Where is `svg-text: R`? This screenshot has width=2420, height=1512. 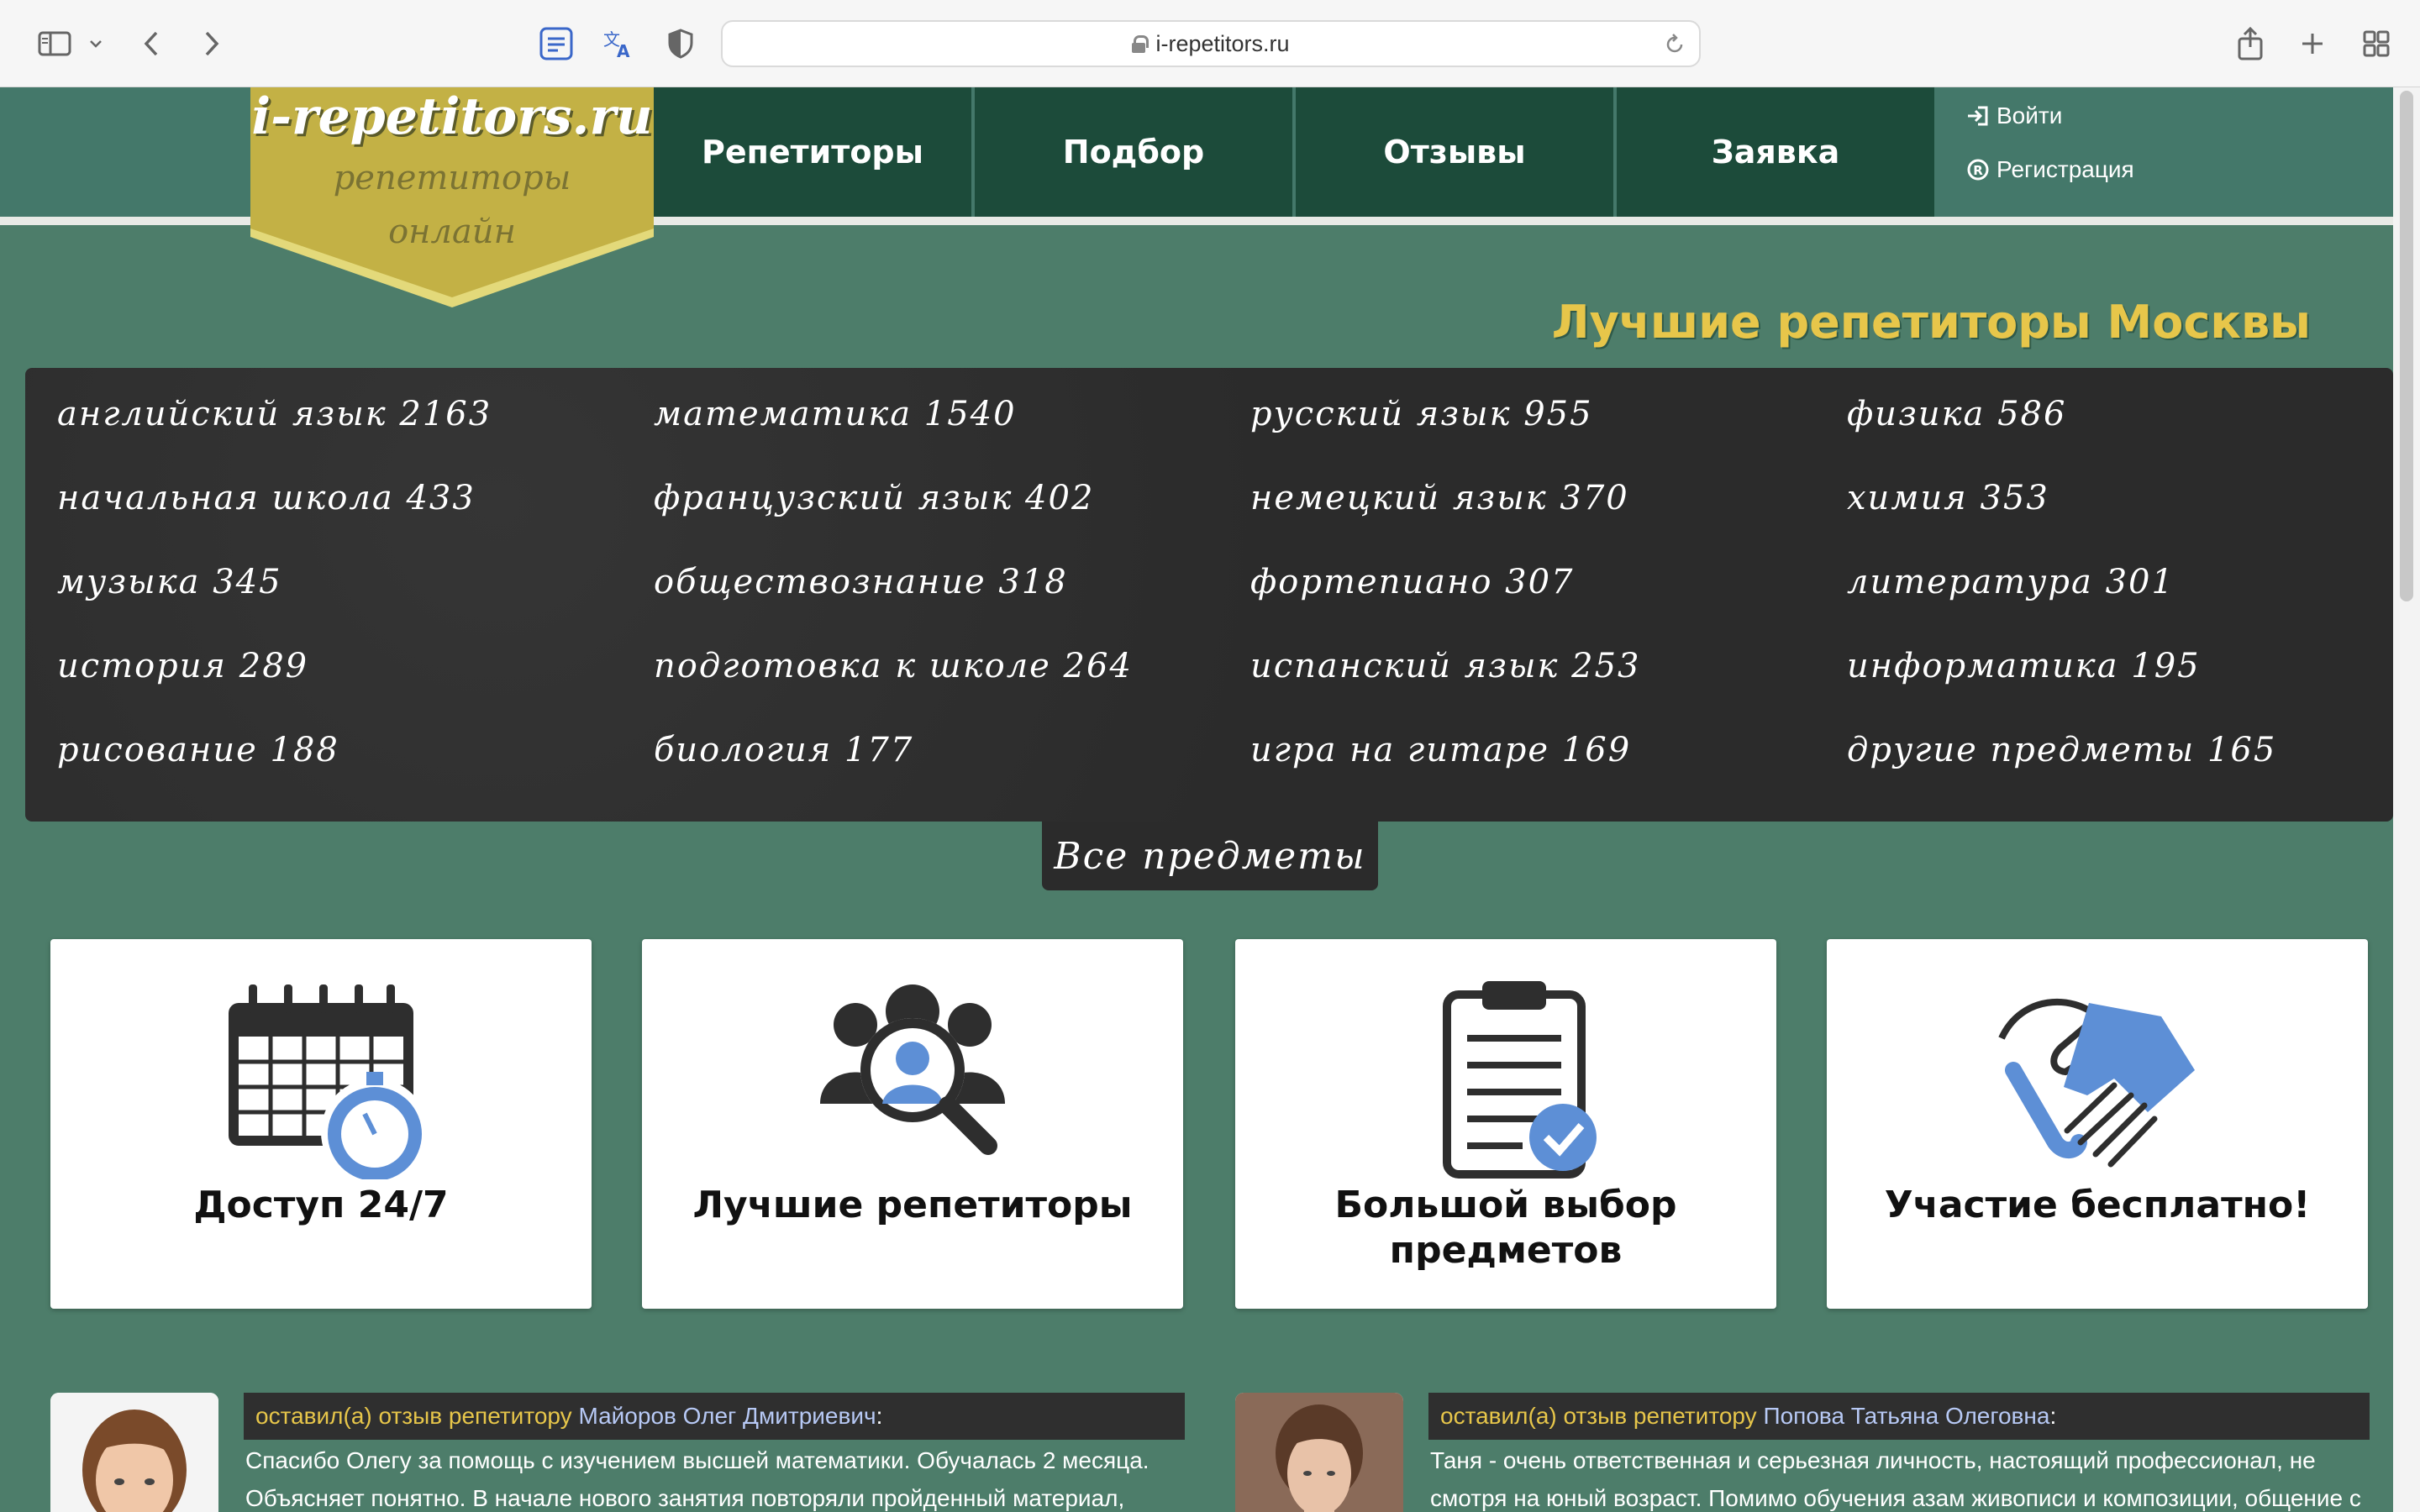
svg-text: R is located at coordinates (1978, 170).